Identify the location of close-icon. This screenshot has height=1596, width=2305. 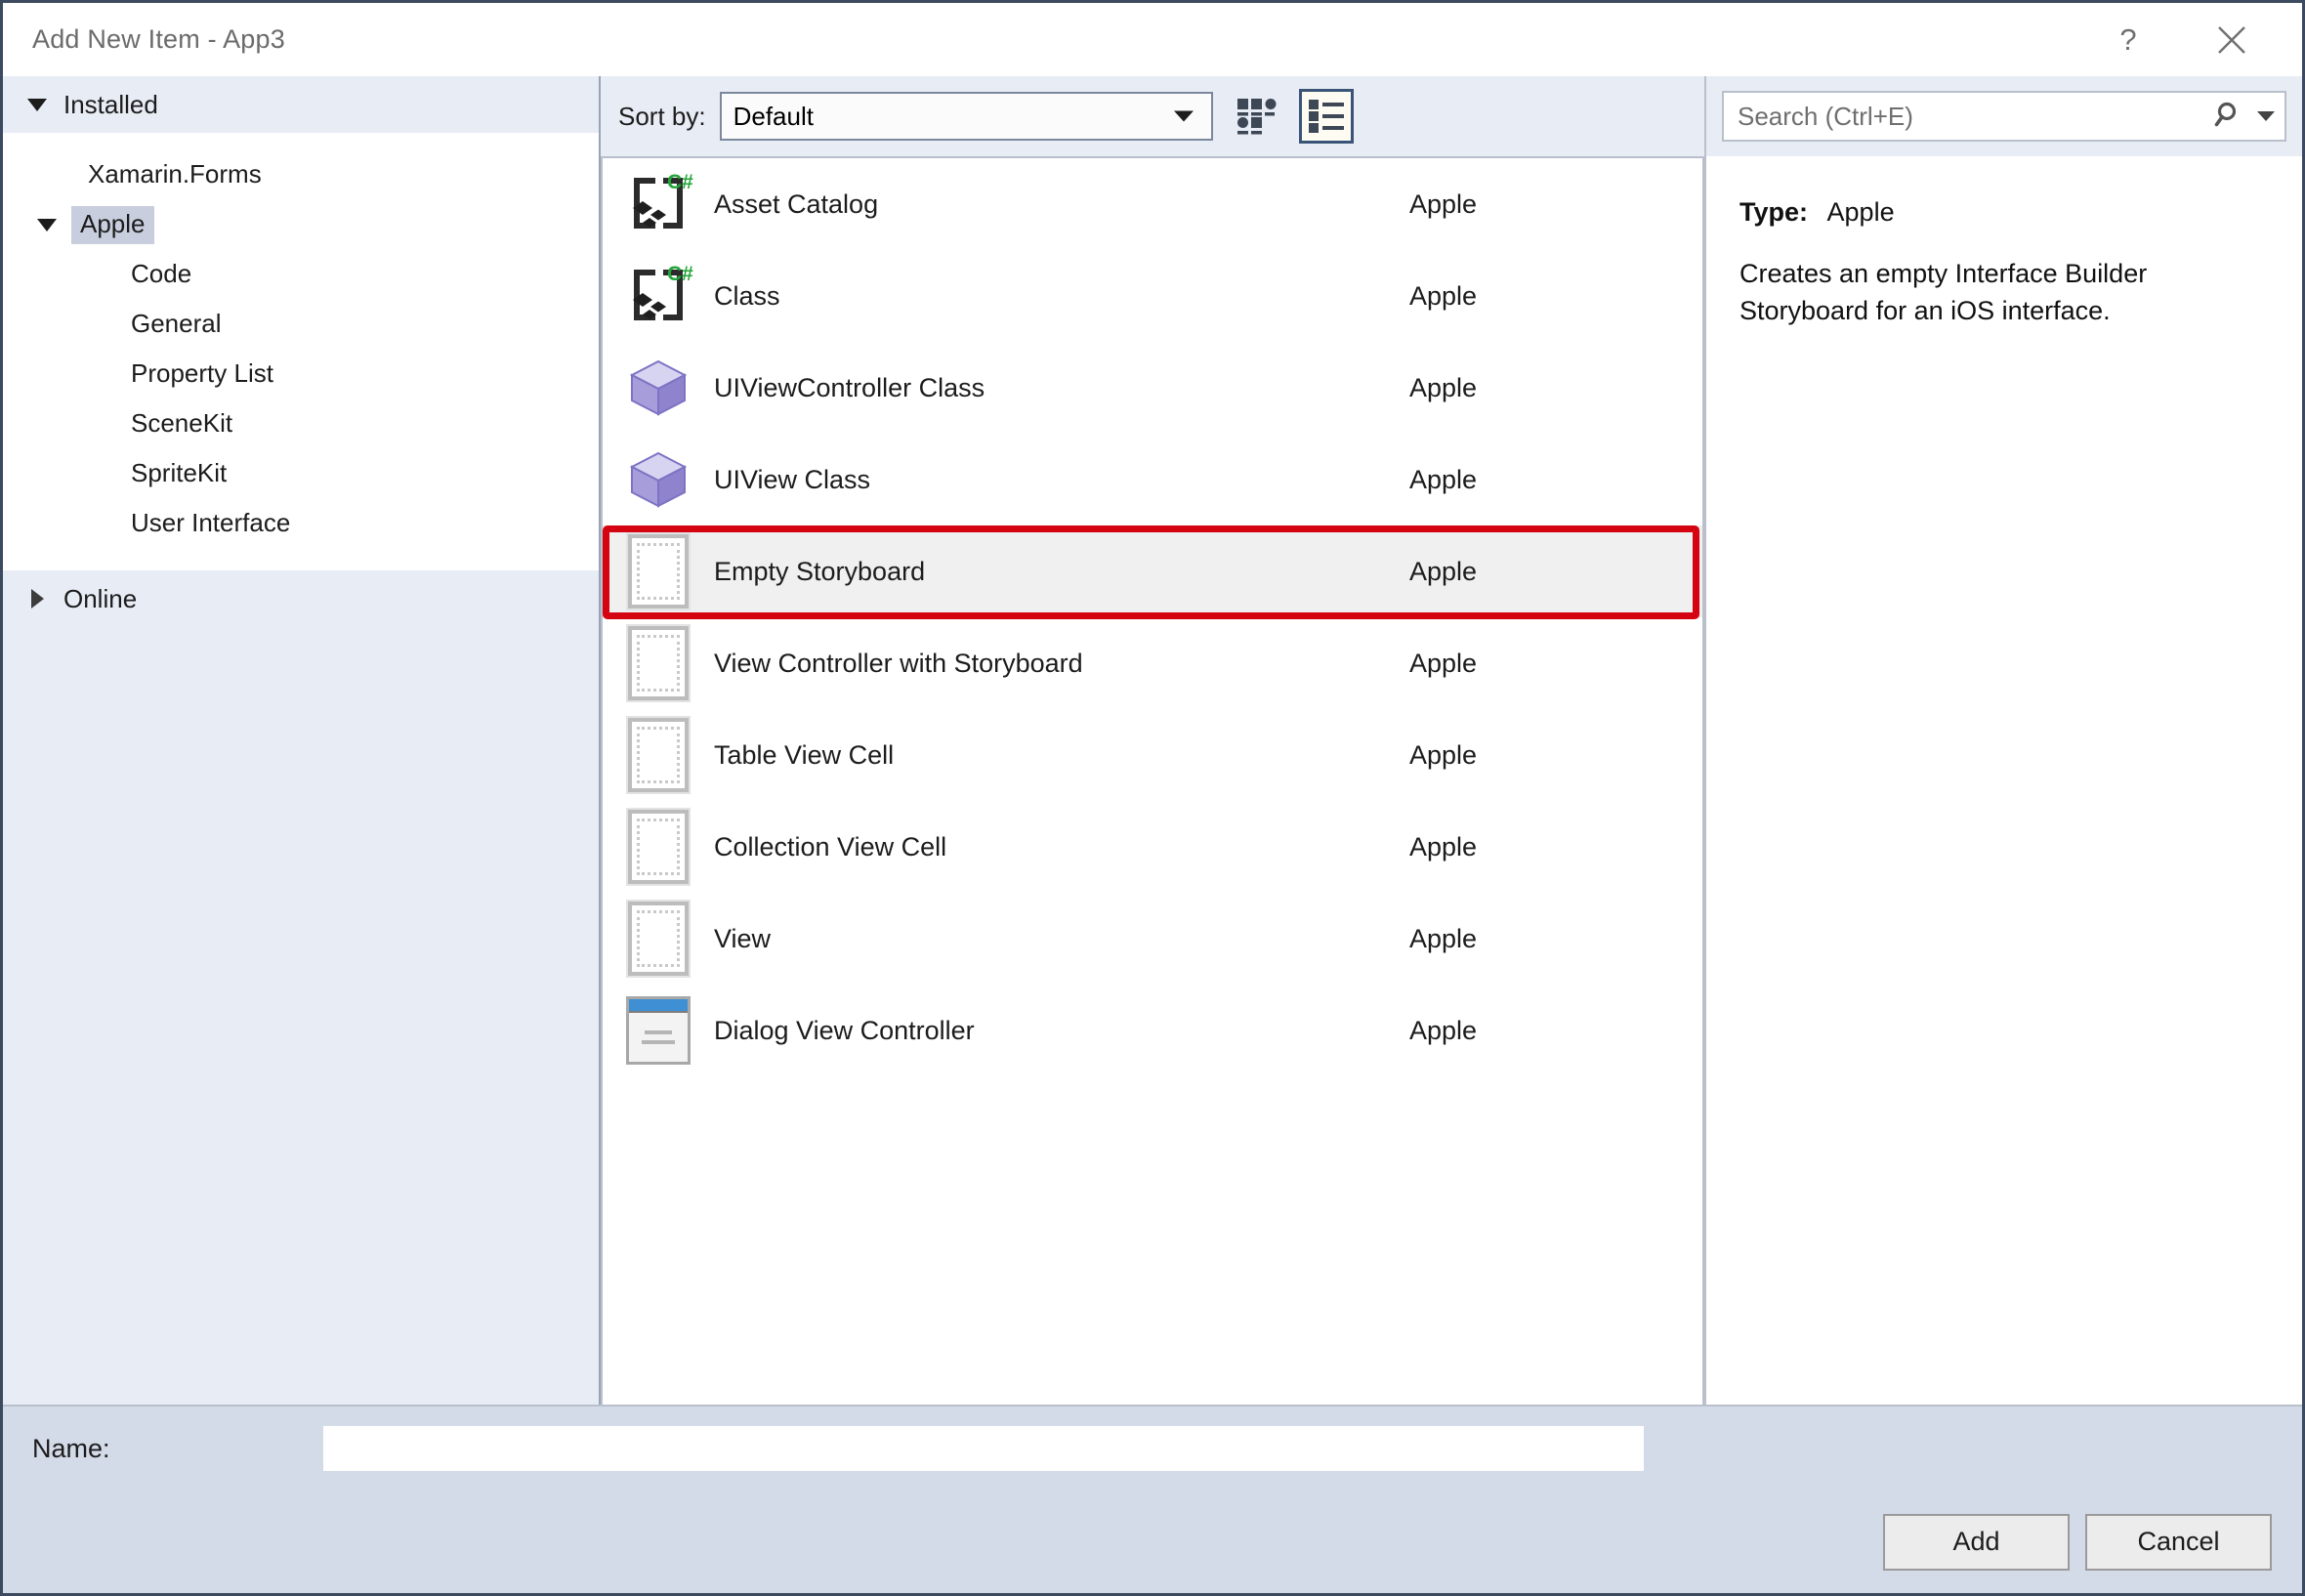
(2232, 39).